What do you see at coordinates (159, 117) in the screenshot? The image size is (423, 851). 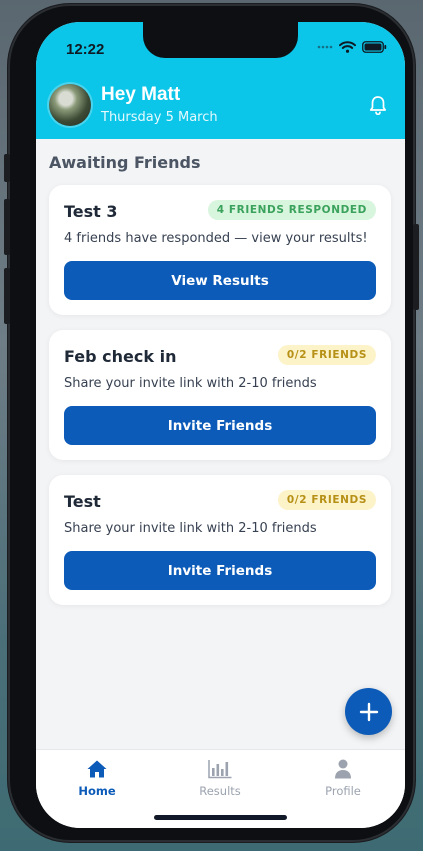 I see `header-date: Thursday 5 March` at bounding box center [159, 117].